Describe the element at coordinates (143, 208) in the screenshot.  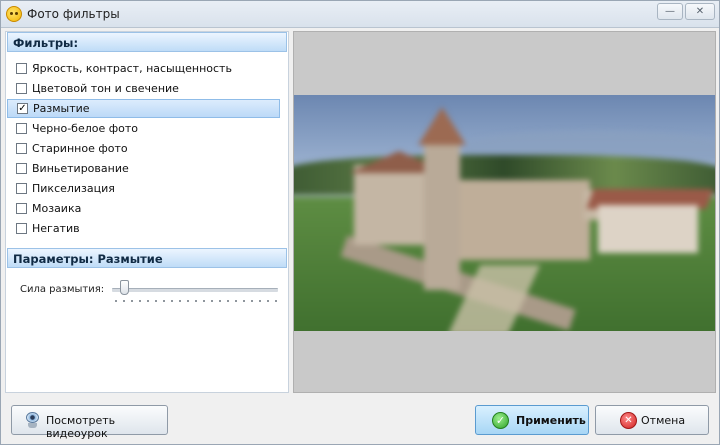
I see `filter-item-mosaic: Мозаика` at that location.